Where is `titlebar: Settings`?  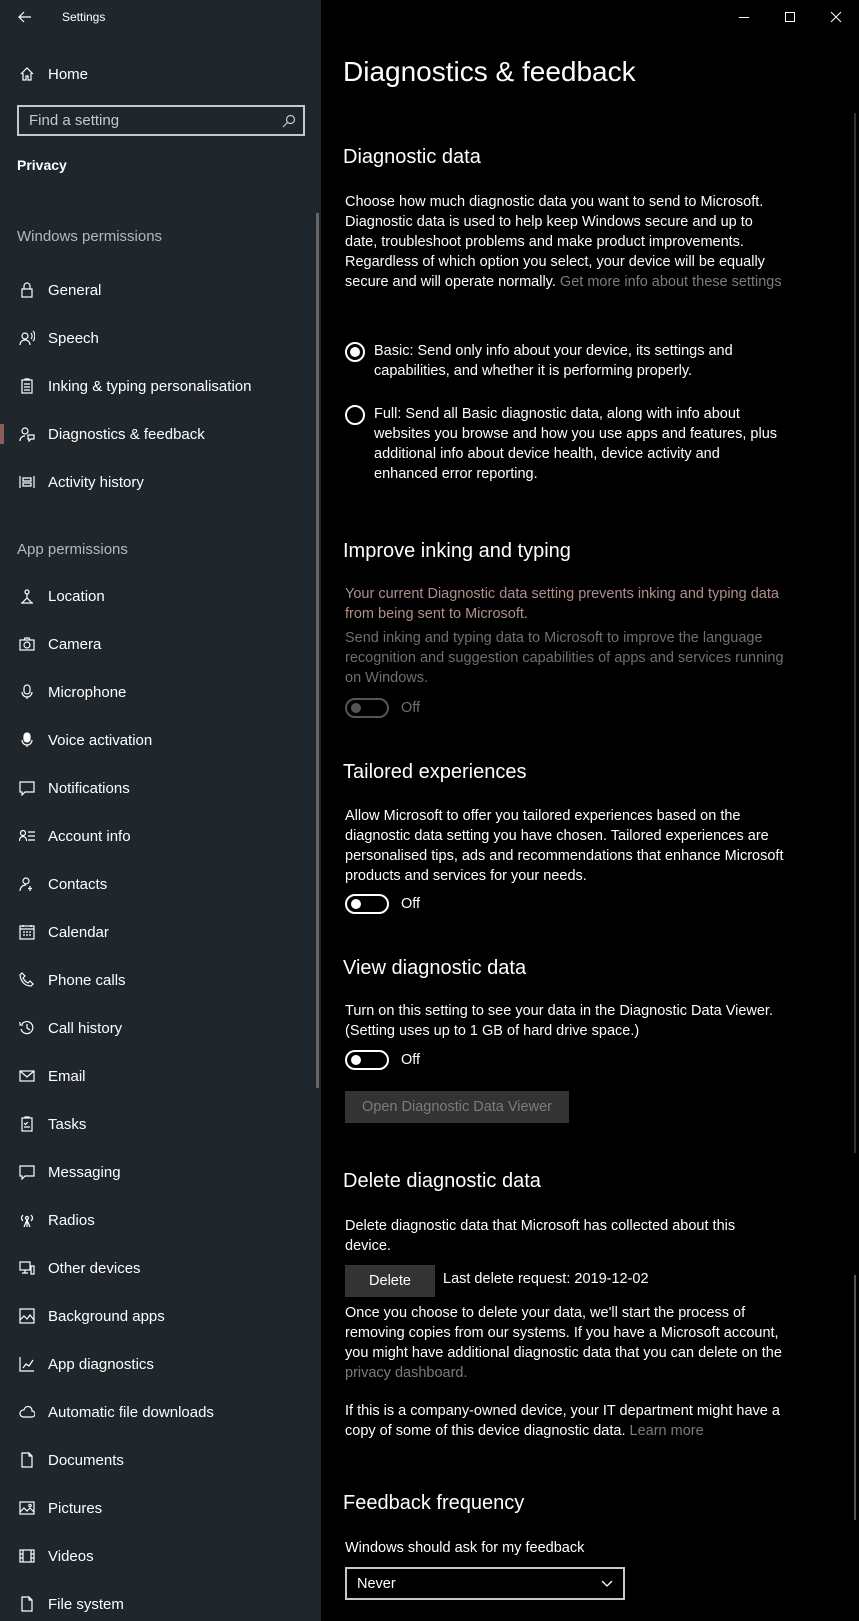
titlebar: Settings is located at coordinates (160, 17).